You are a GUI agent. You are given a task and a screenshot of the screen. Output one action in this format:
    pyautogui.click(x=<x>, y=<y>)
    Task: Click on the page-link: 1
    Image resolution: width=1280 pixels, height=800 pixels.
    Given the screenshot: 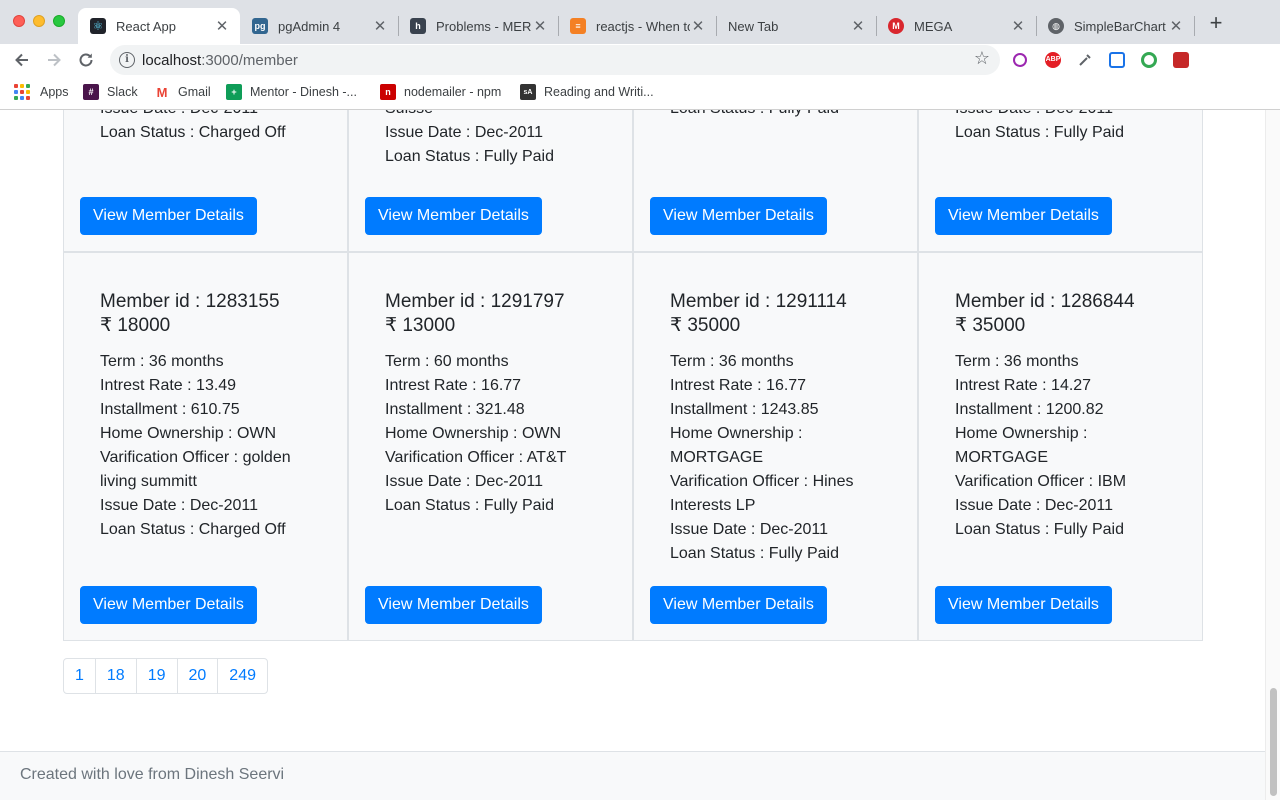 What is the action you would take?
    pyautogui.click(x=79, y=676)
    